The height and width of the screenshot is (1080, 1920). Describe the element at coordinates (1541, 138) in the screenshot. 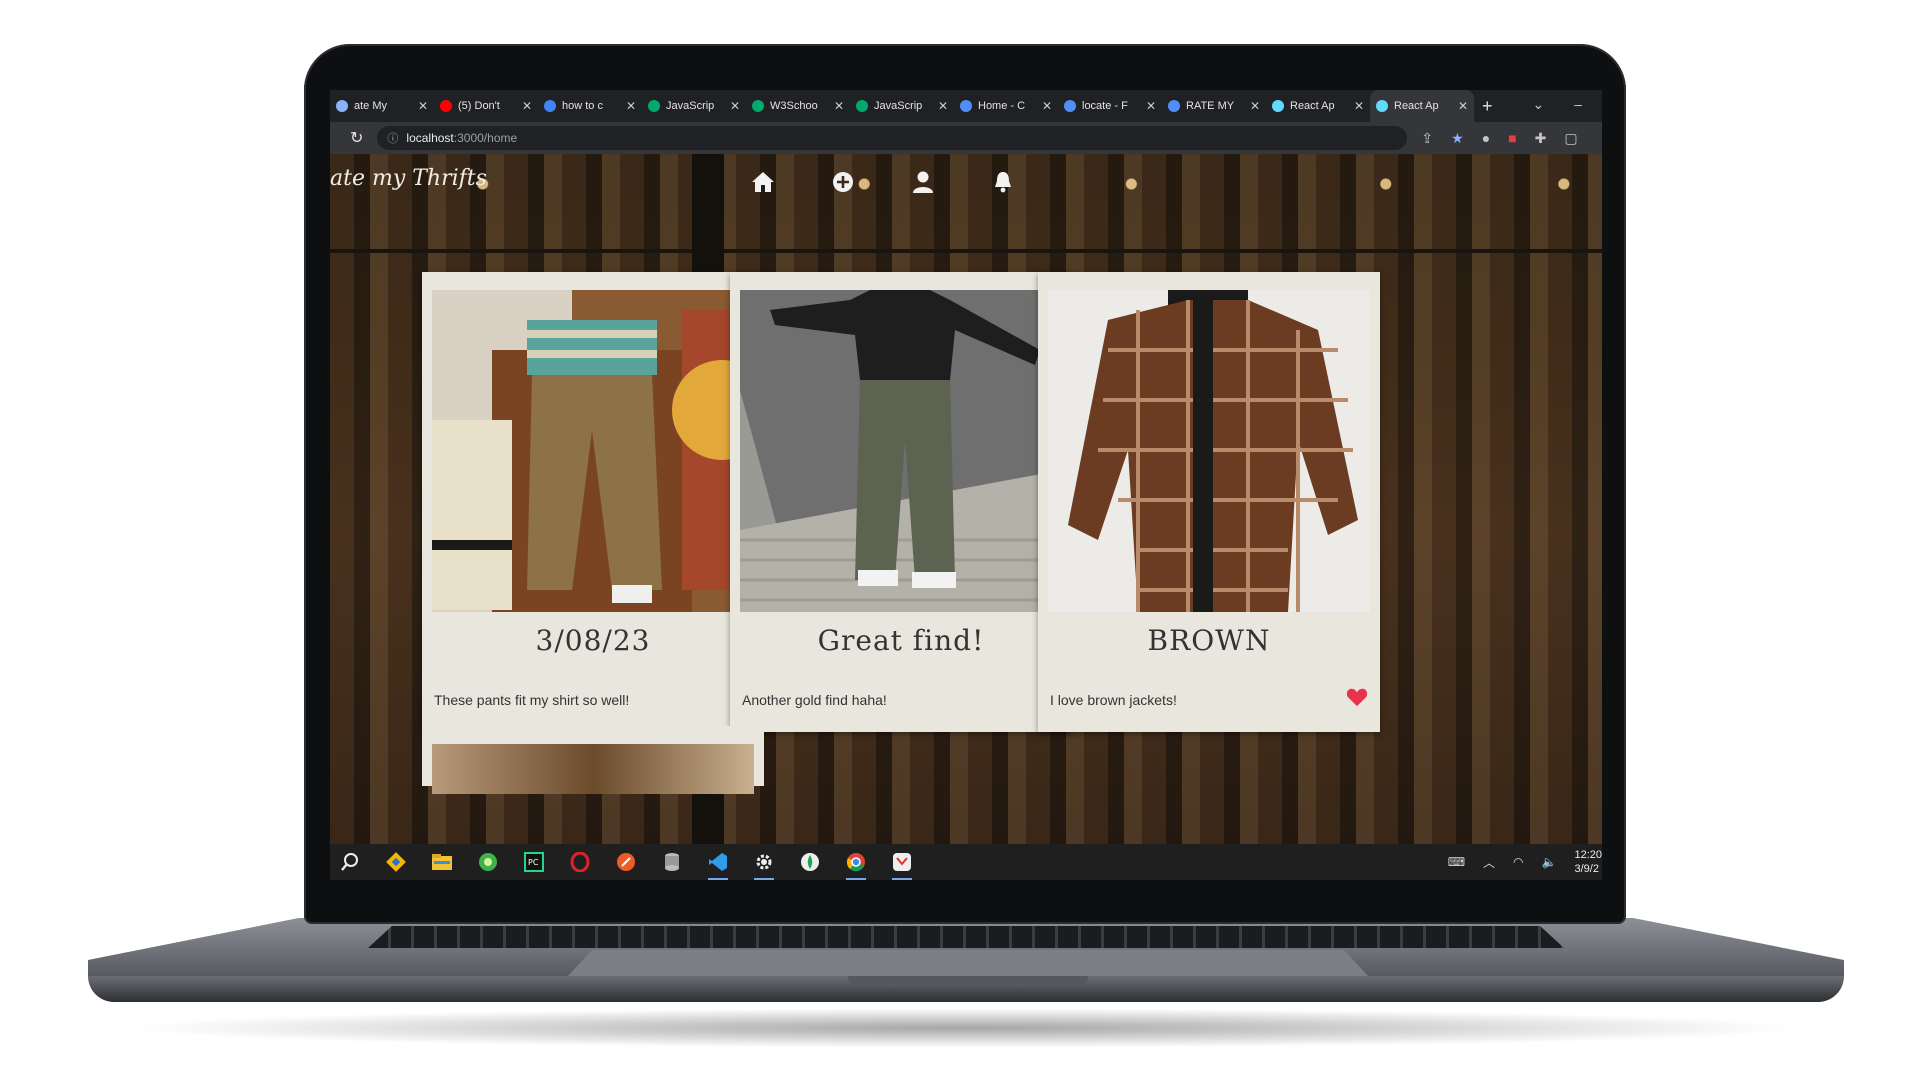

I see `puzzle-icon: ✚` at that location.